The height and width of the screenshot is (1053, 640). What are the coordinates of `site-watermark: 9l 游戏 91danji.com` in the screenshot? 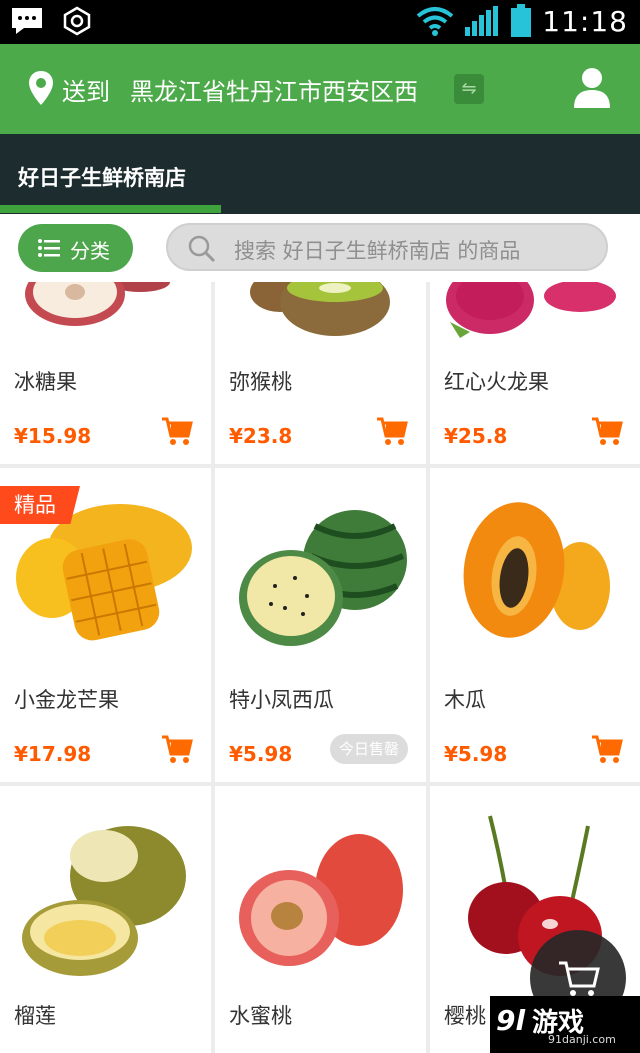 It's located at (565, 1024).